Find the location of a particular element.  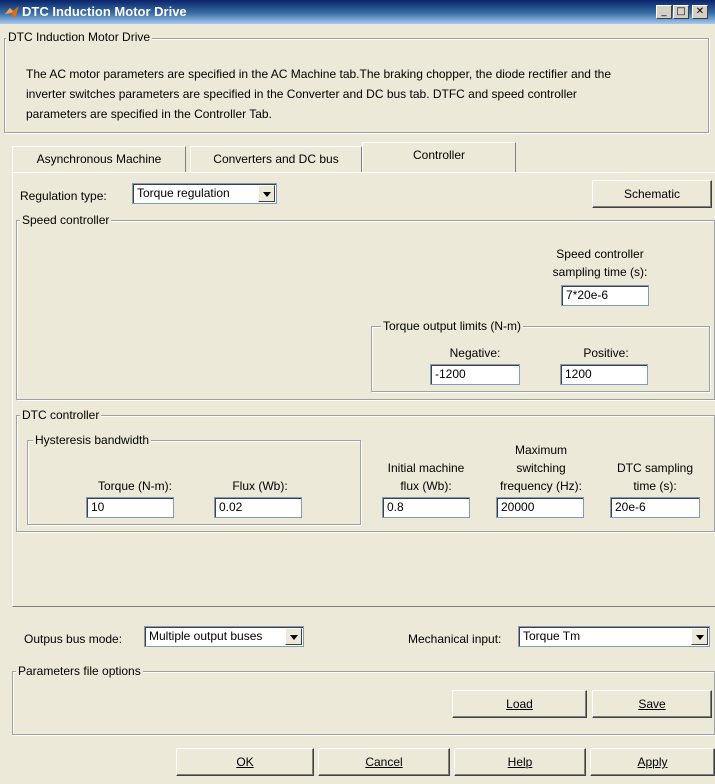

parameters-file-group-label: Parameters file options is located at coordinates (79, 671).